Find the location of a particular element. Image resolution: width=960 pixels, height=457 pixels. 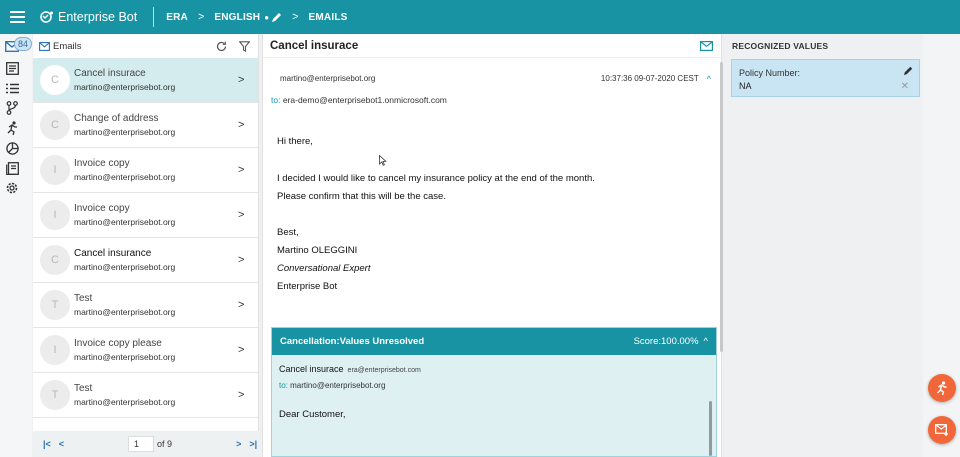

avatar: I is located at coordinates (55, 215).